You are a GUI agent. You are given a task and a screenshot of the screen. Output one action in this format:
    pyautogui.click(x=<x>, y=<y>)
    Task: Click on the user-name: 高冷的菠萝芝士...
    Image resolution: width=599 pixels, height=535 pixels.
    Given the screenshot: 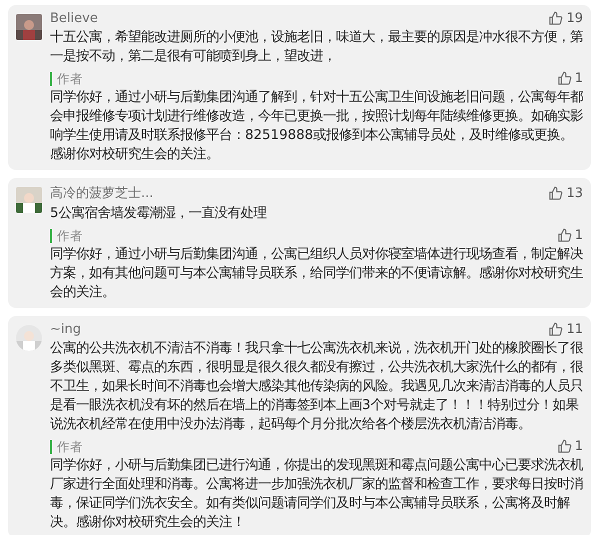 What is the action you would take?
    pyautogui.click(x=102, y=193)
    